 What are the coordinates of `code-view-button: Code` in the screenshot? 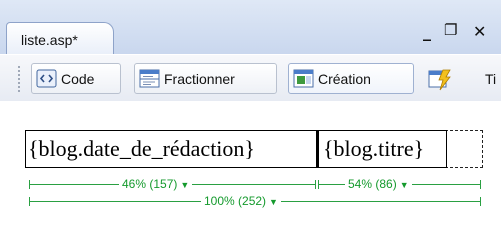 It's located at (76, 78).